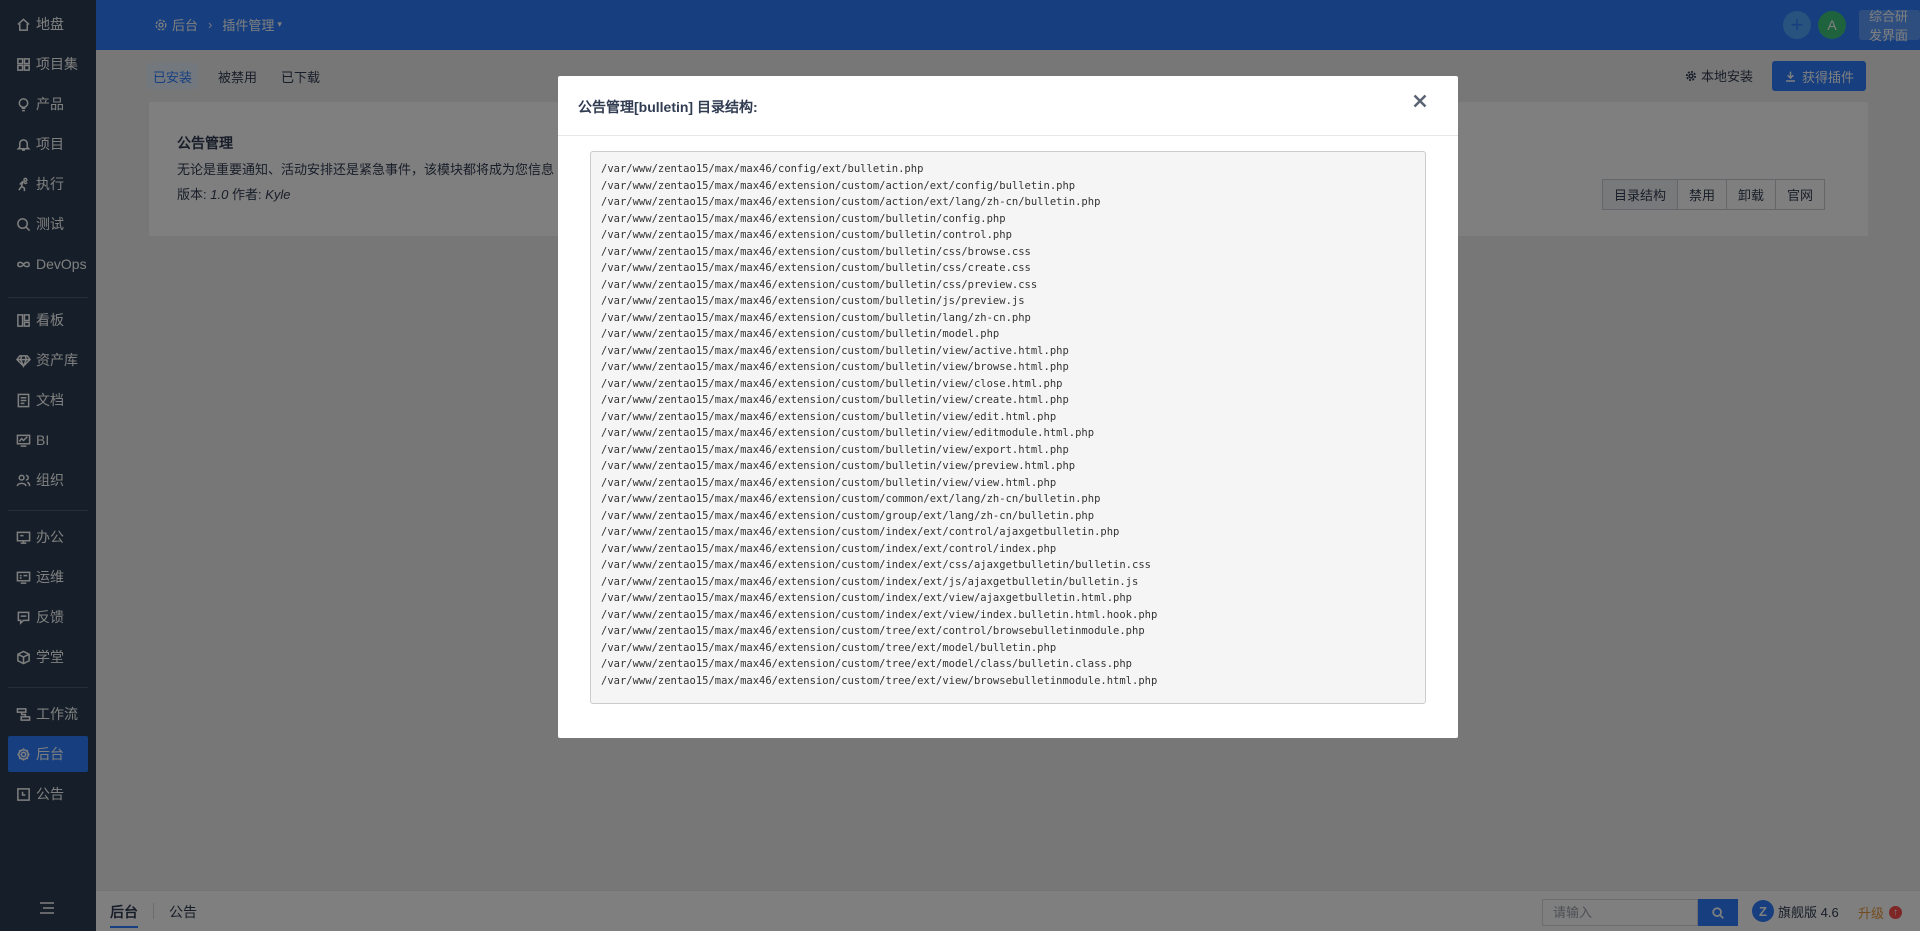 This screenshot has width=1920, height=931. Describe the element at coordinates (668, 107) in the screenshot. I see `modal-title: 公告管理[bulletin] 目录结构:` at that location.